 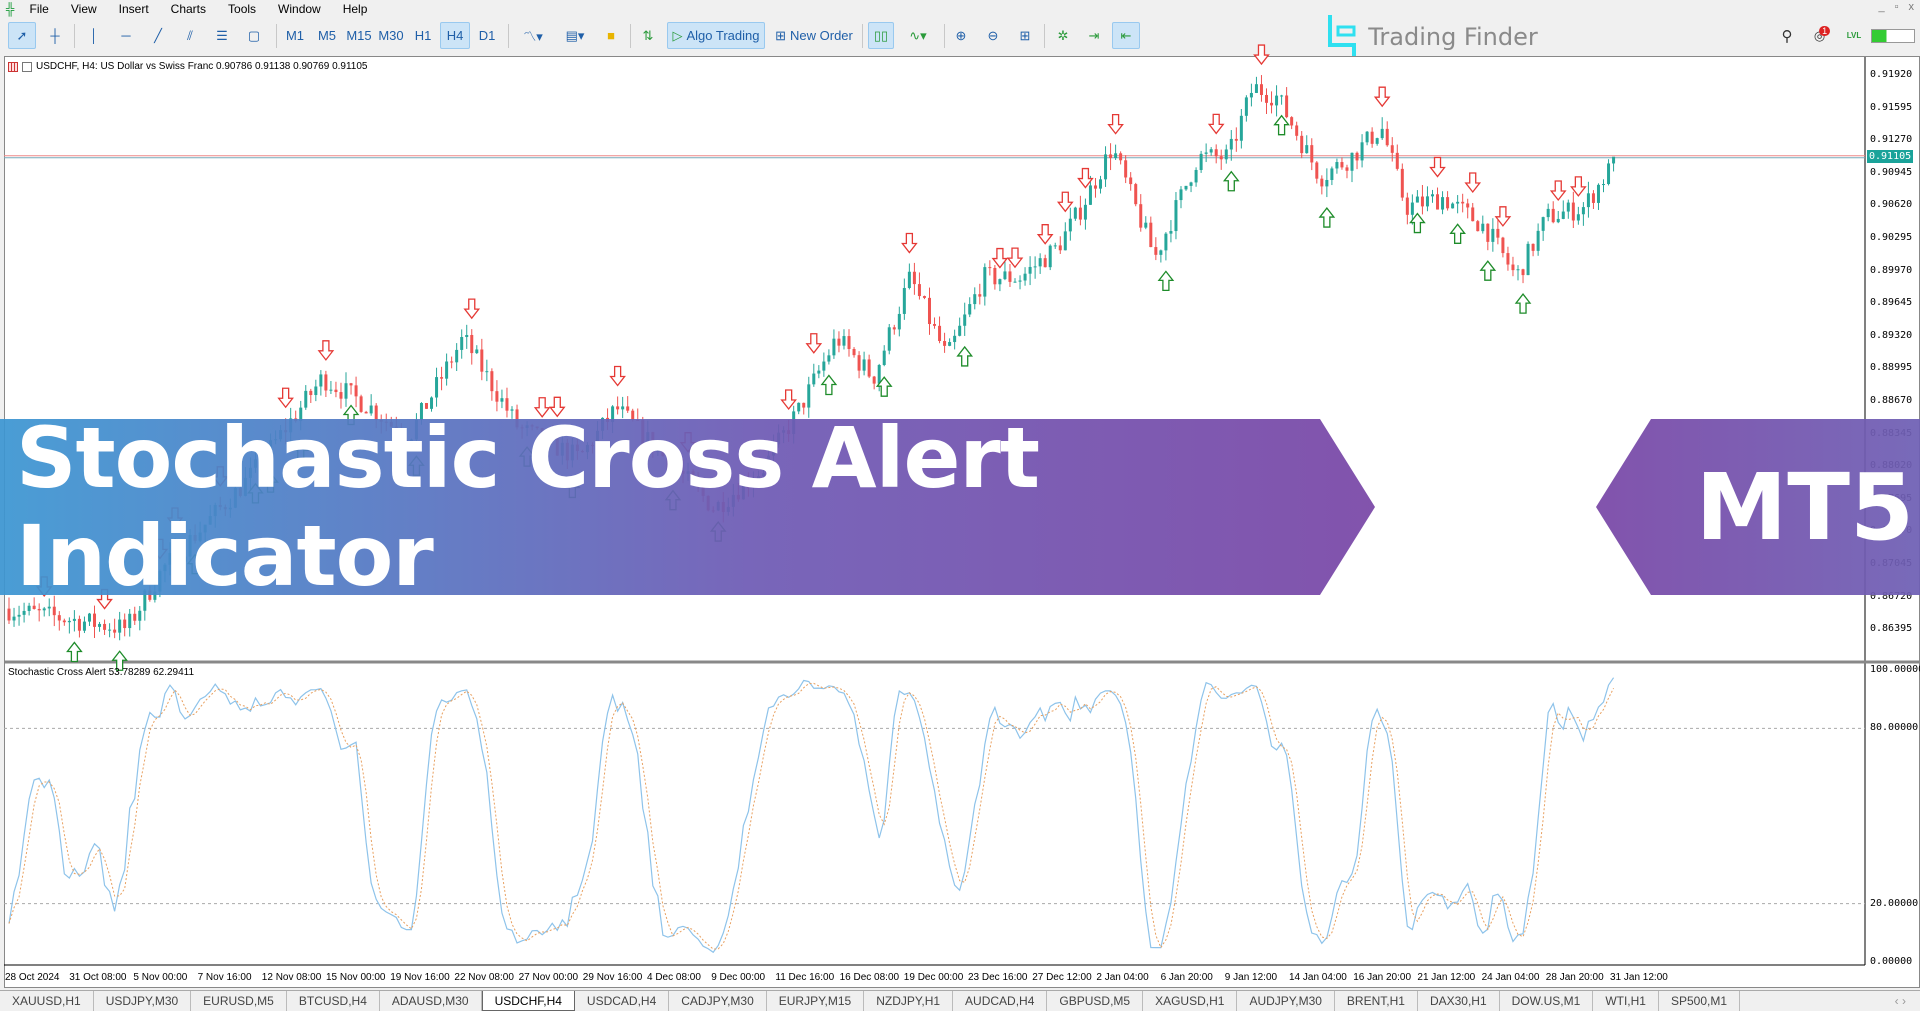 I want to click on chart-tab: DOW.US,M1, so click(x=1547, y=1001).